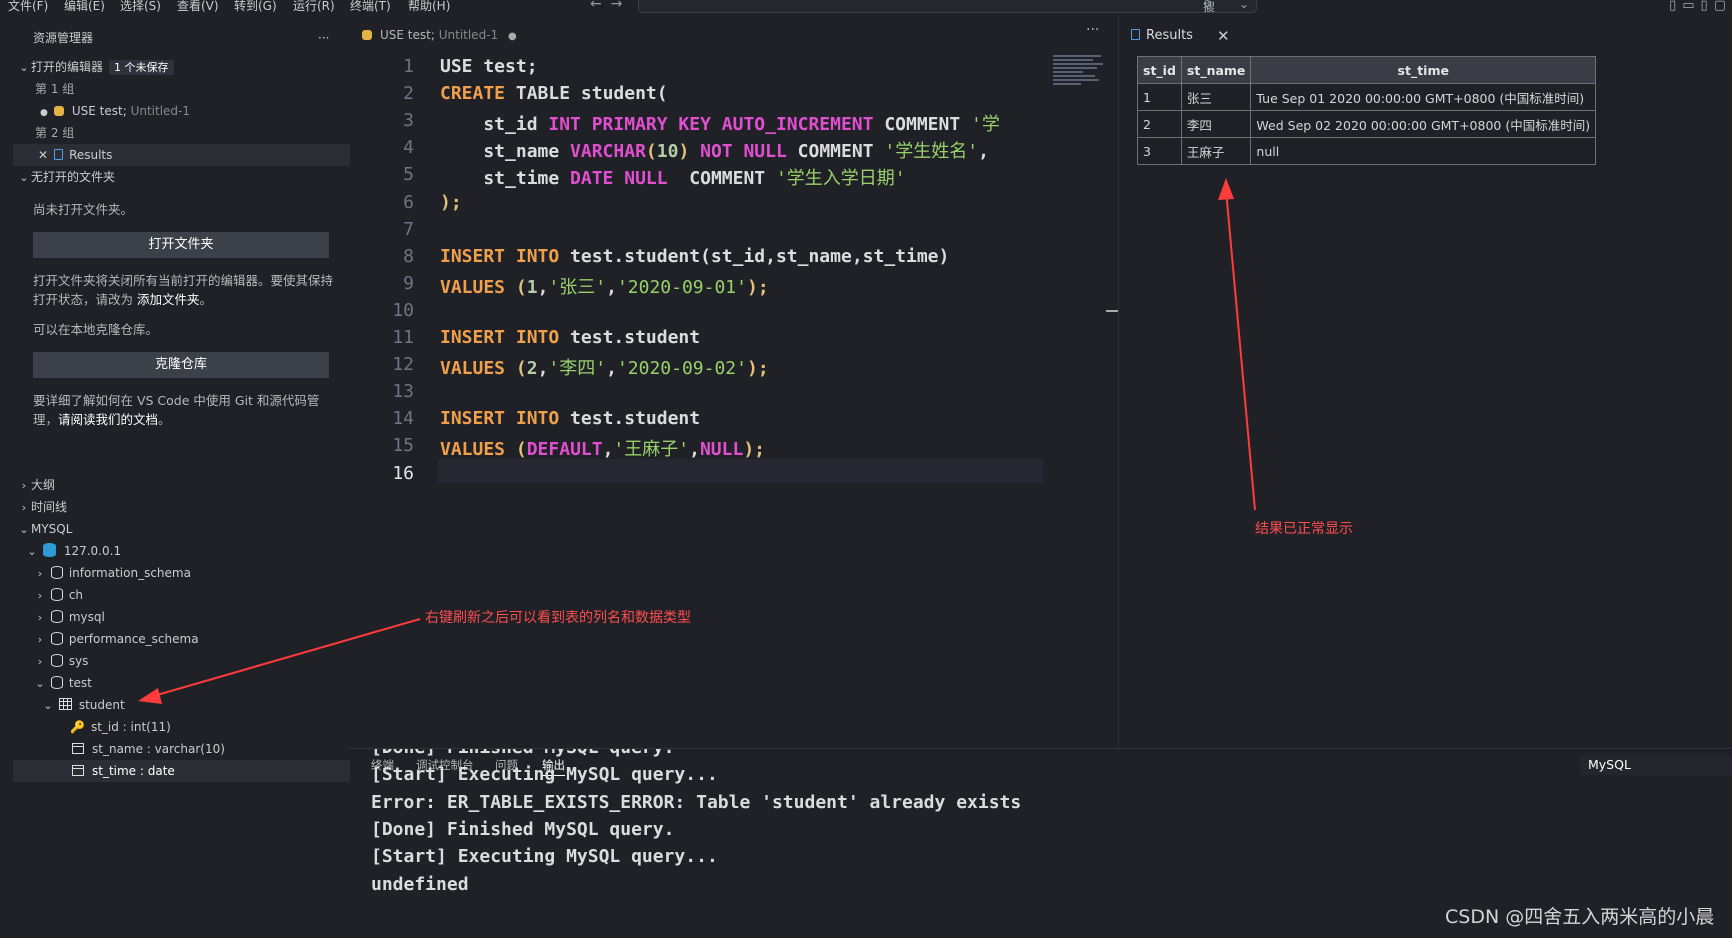  What do you see at coordinates (494, 125) in the screenshot?
I see `code-token: st_id` at bounding box center [494, 125].